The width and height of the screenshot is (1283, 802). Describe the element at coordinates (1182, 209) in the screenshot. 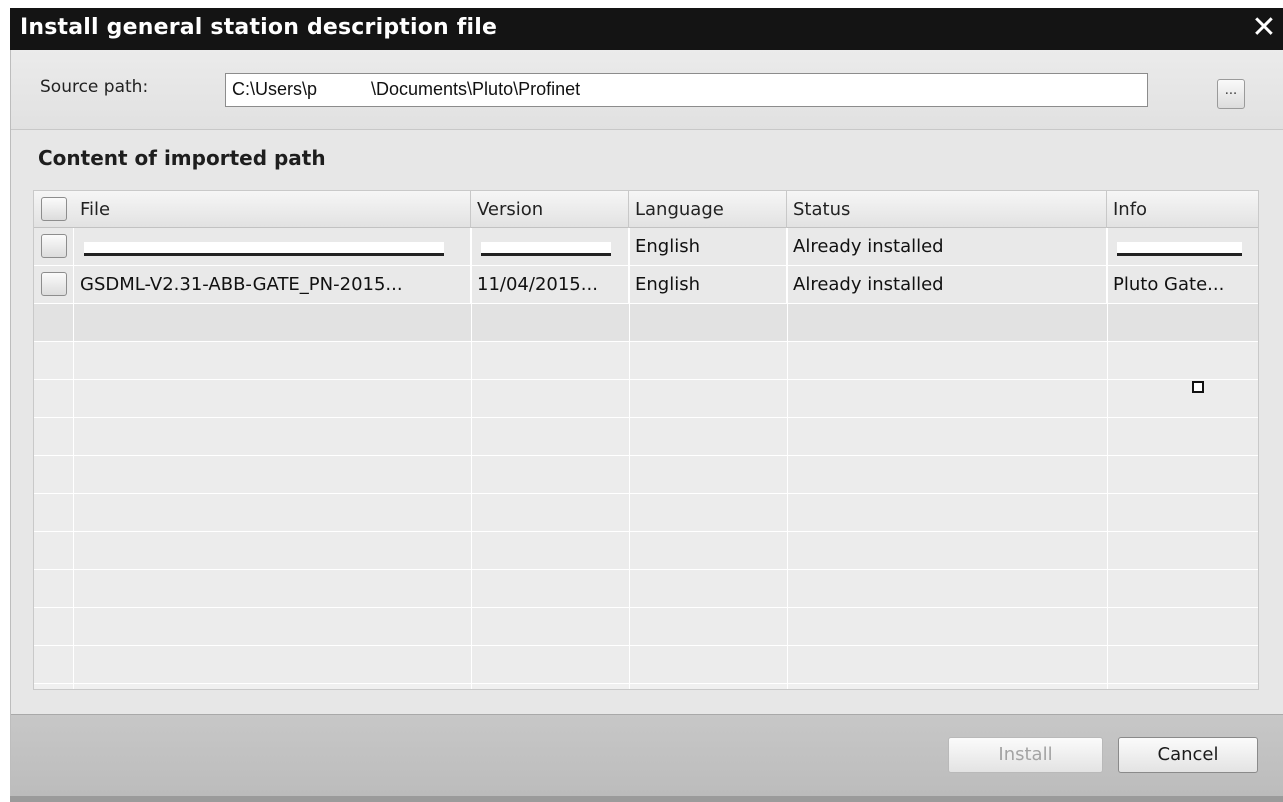

I see `column-info: Info` at that location.